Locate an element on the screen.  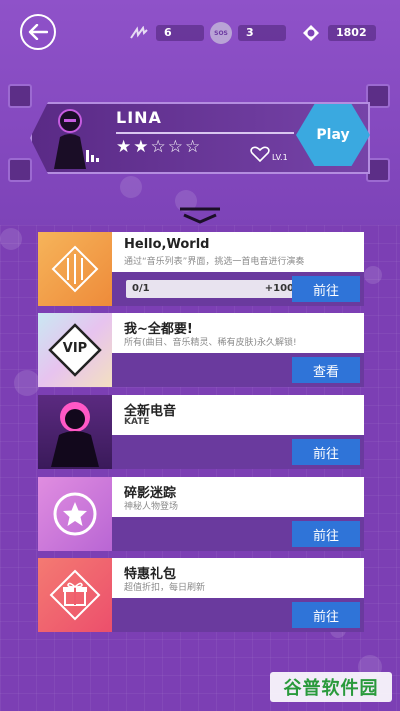
card-title: Hello,World is located at coordinates (167, 244).